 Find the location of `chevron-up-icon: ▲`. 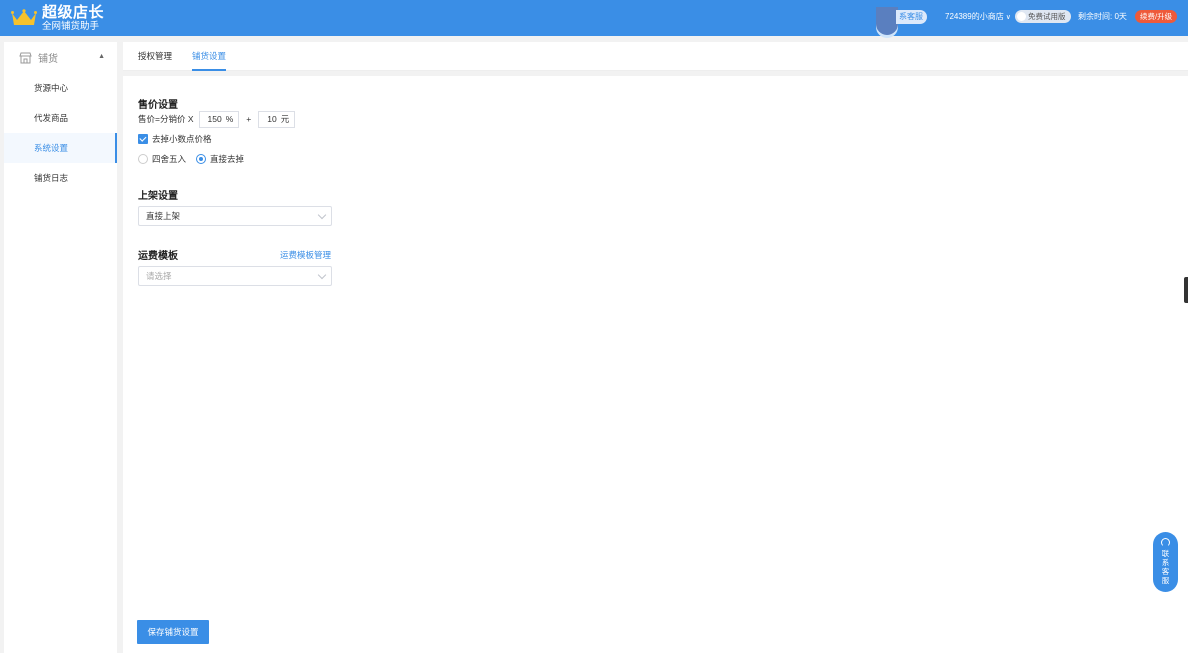

chevron-up-icon: ▲ is located at coordinates (101, 56).